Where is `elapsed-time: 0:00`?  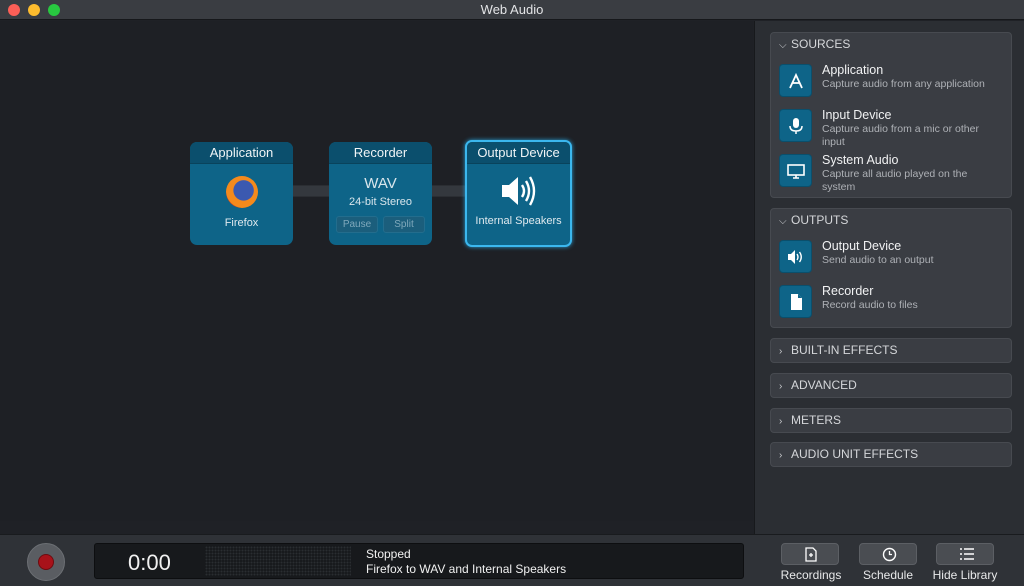
elapsed-time: 0:00 is located at coordinates (149, 562).